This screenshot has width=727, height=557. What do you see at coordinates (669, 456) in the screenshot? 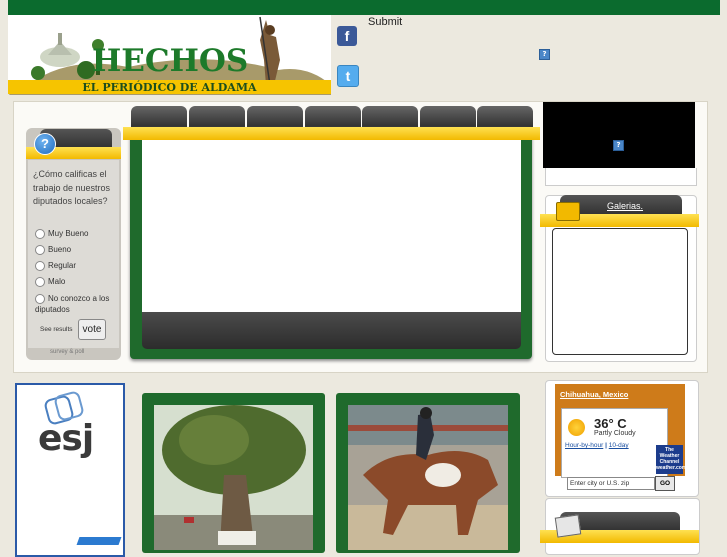
I see `weather-channel-name: The Weather Channel` at bounding box center [669, 456].